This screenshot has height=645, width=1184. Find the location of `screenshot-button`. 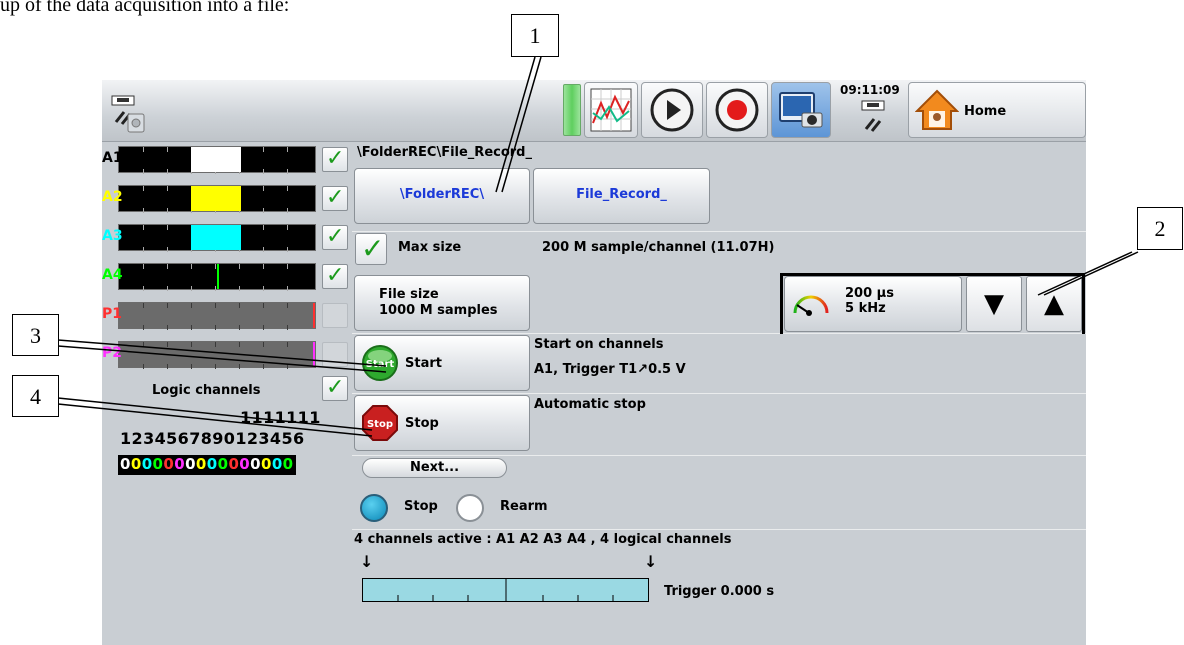

screenshot-button is located at coordinates (801, 110).